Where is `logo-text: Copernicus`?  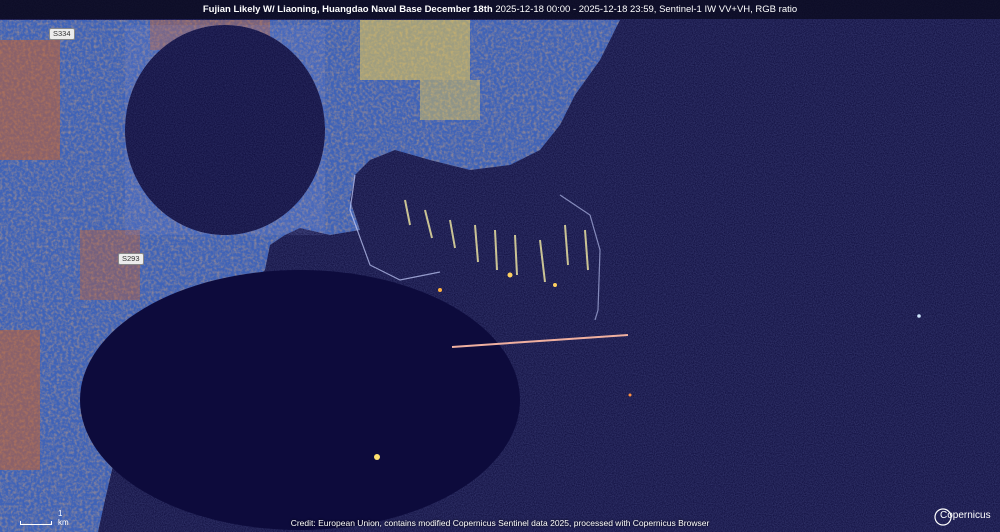 logo-text: Copernicus is located at coordinates (965, 515).